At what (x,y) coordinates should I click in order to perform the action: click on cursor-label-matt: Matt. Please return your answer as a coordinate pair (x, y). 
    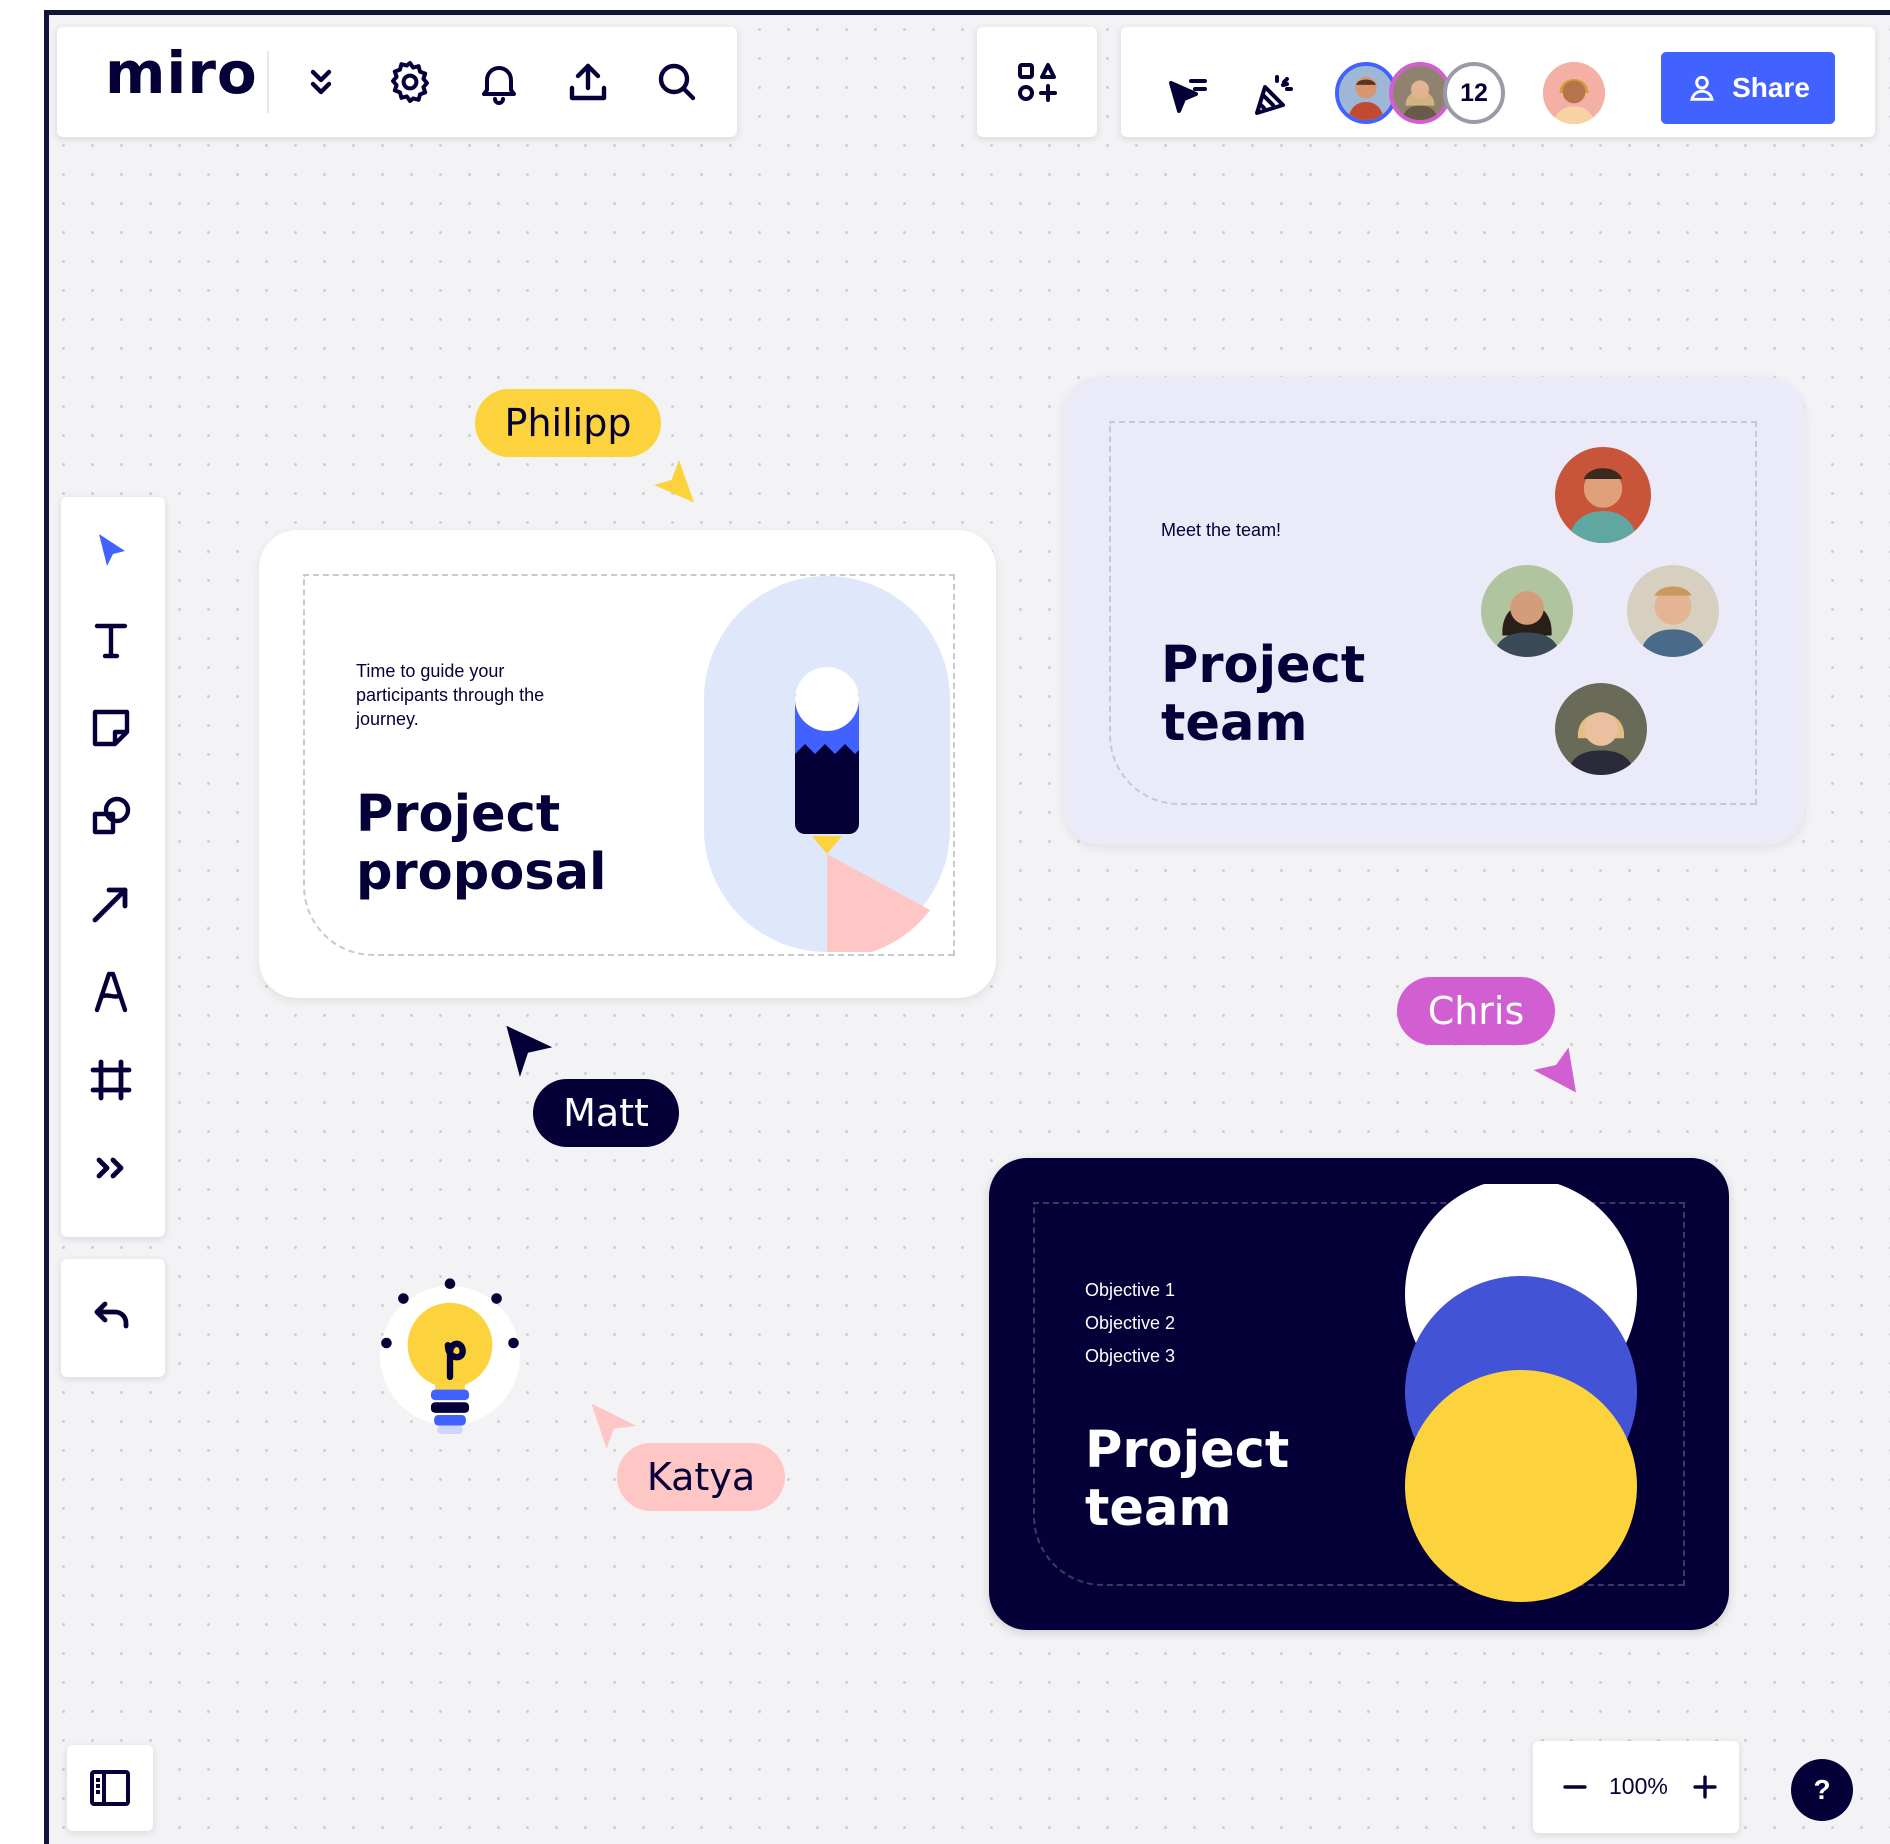
    Looking at the image, I should click on (606, 1113).